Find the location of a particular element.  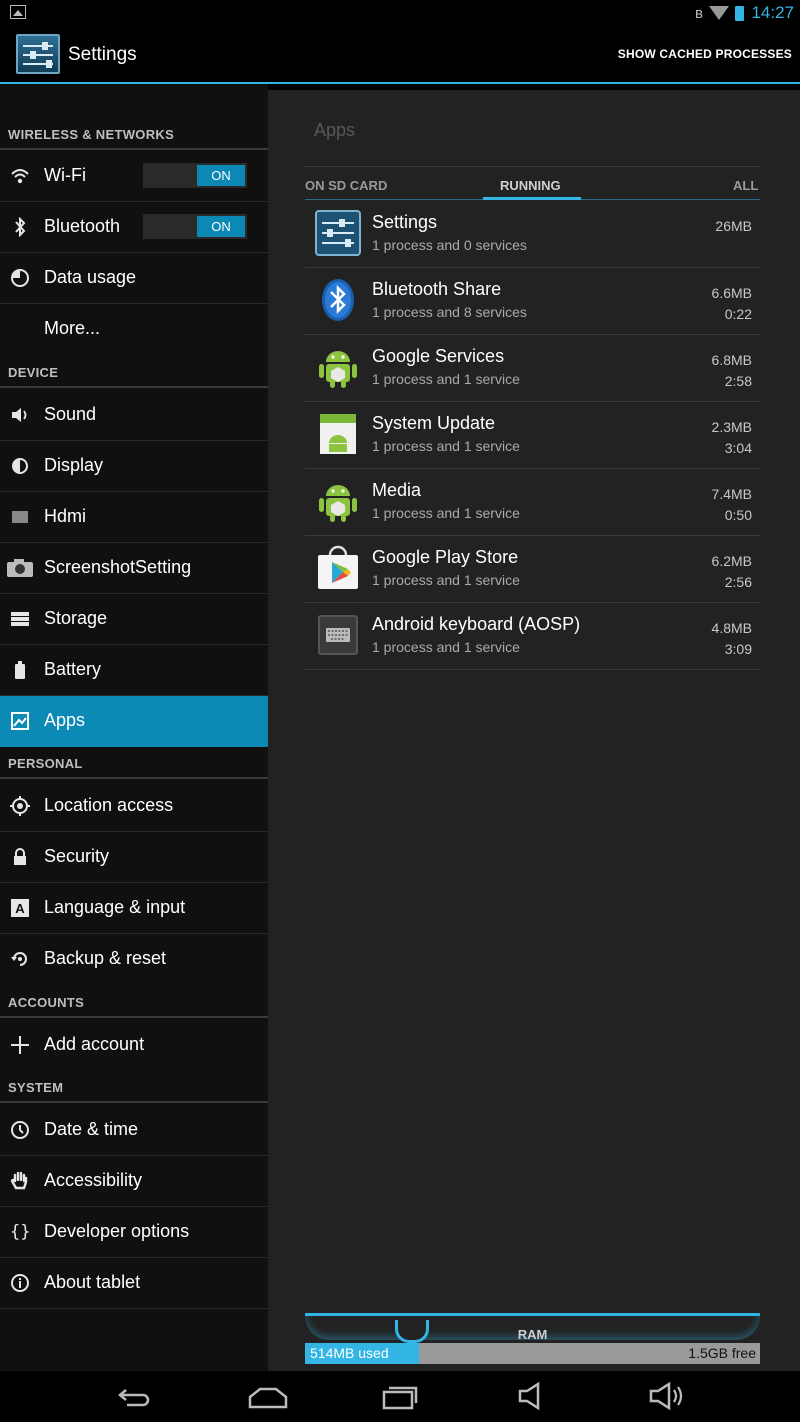

sidebar-item-label: Location access is located at coordinates (109, 805).